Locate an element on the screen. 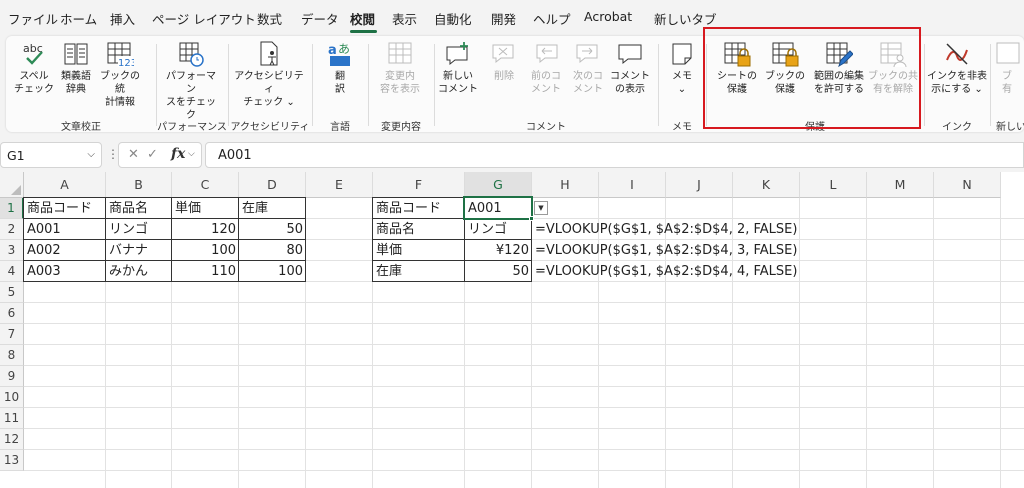 Image resolution: width=1024 pixels, height=488 pixels. tab-view: 表示 is located at coordinates (404, 18).